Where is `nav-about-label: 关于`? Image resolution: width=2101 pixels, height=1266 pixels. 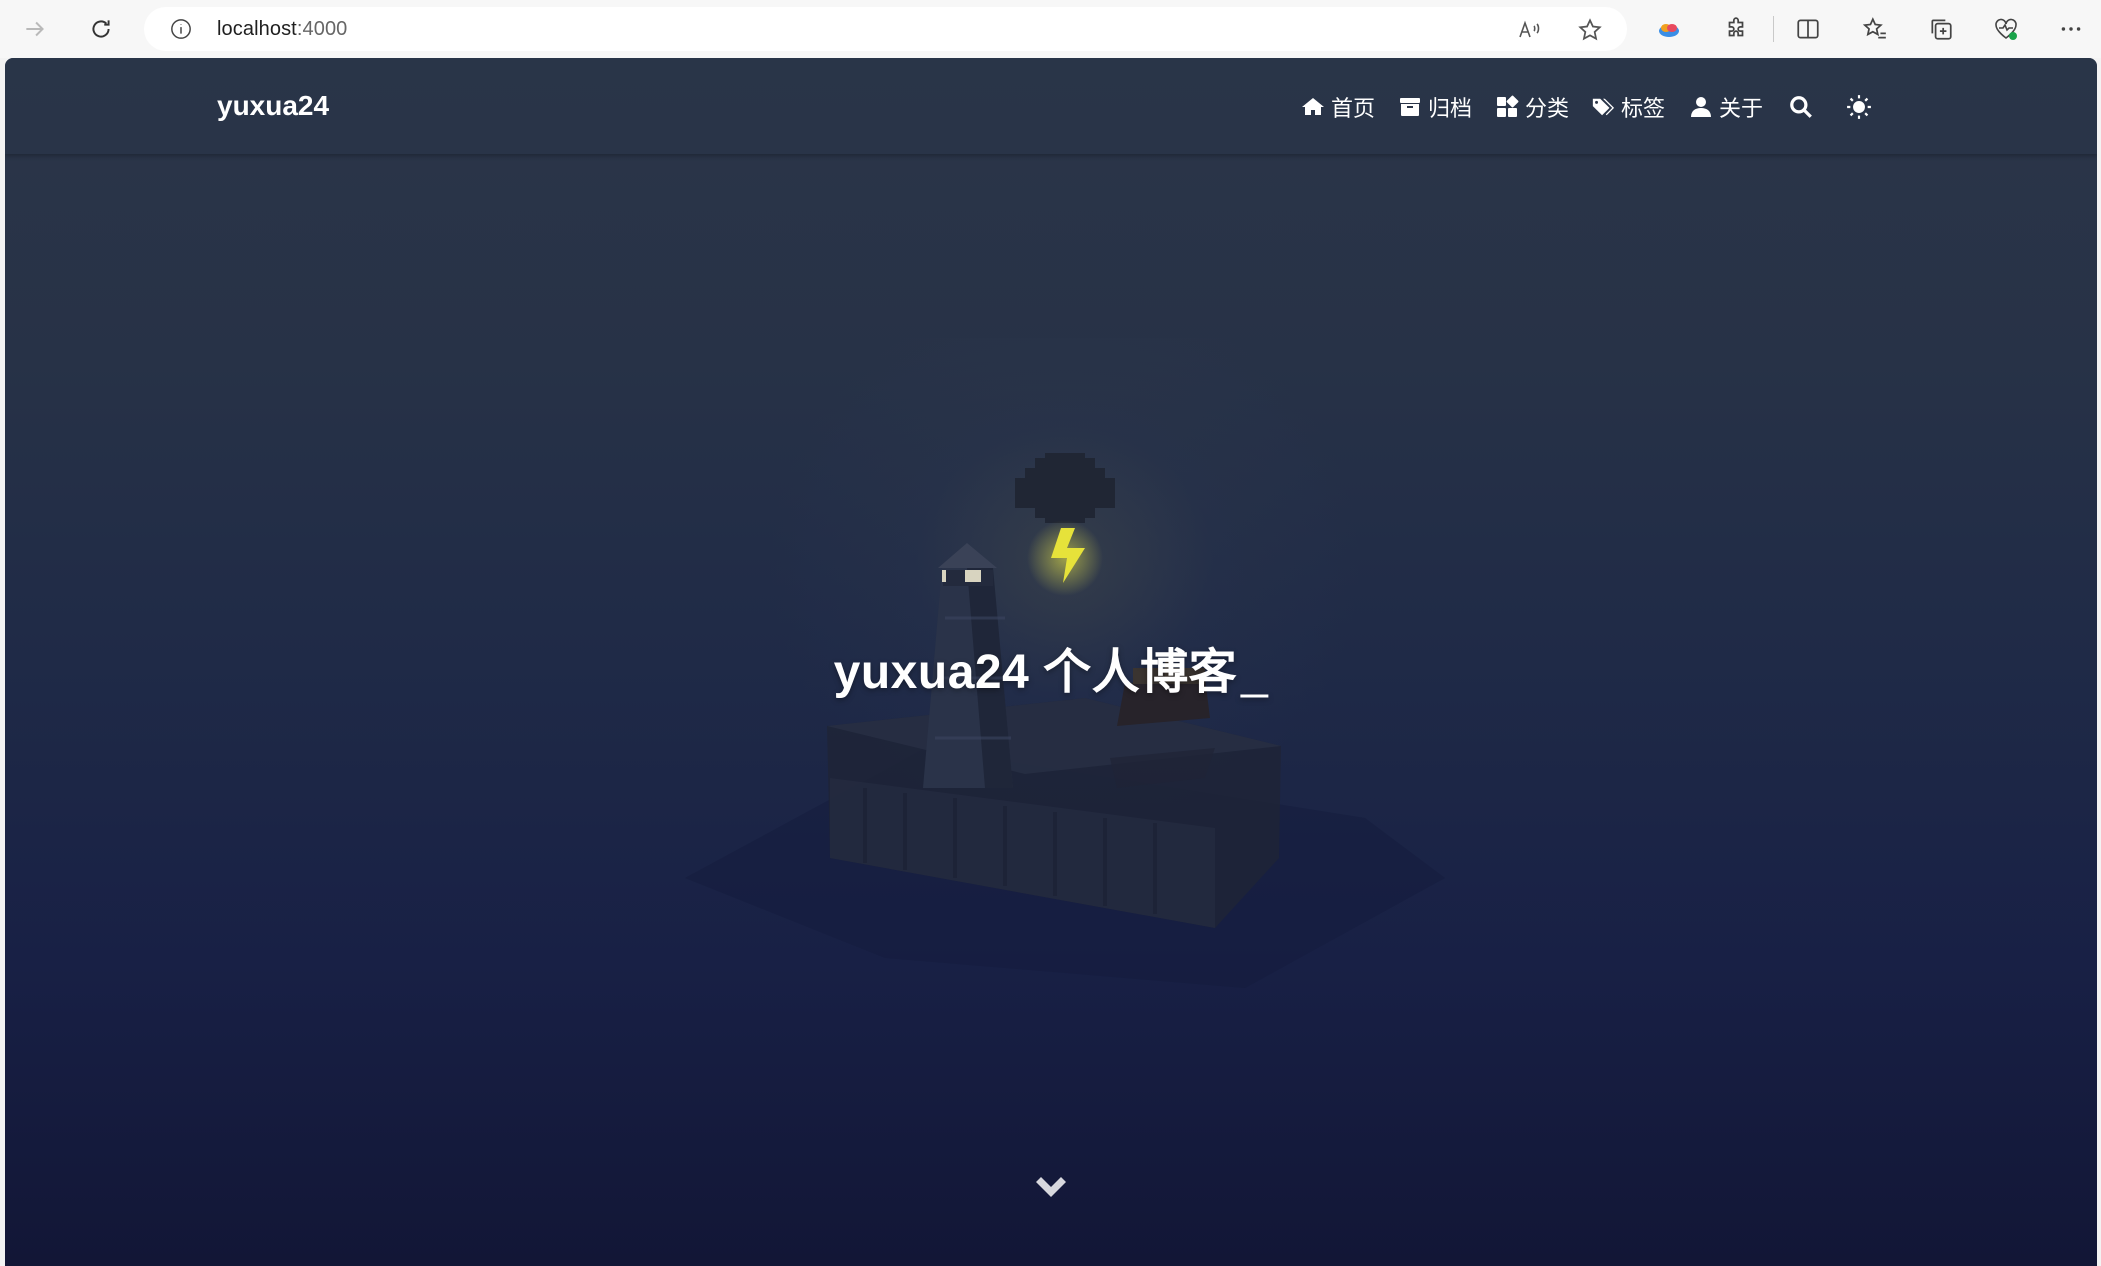
nav-about-label: 关于 is located at coordinates (1741, 108).